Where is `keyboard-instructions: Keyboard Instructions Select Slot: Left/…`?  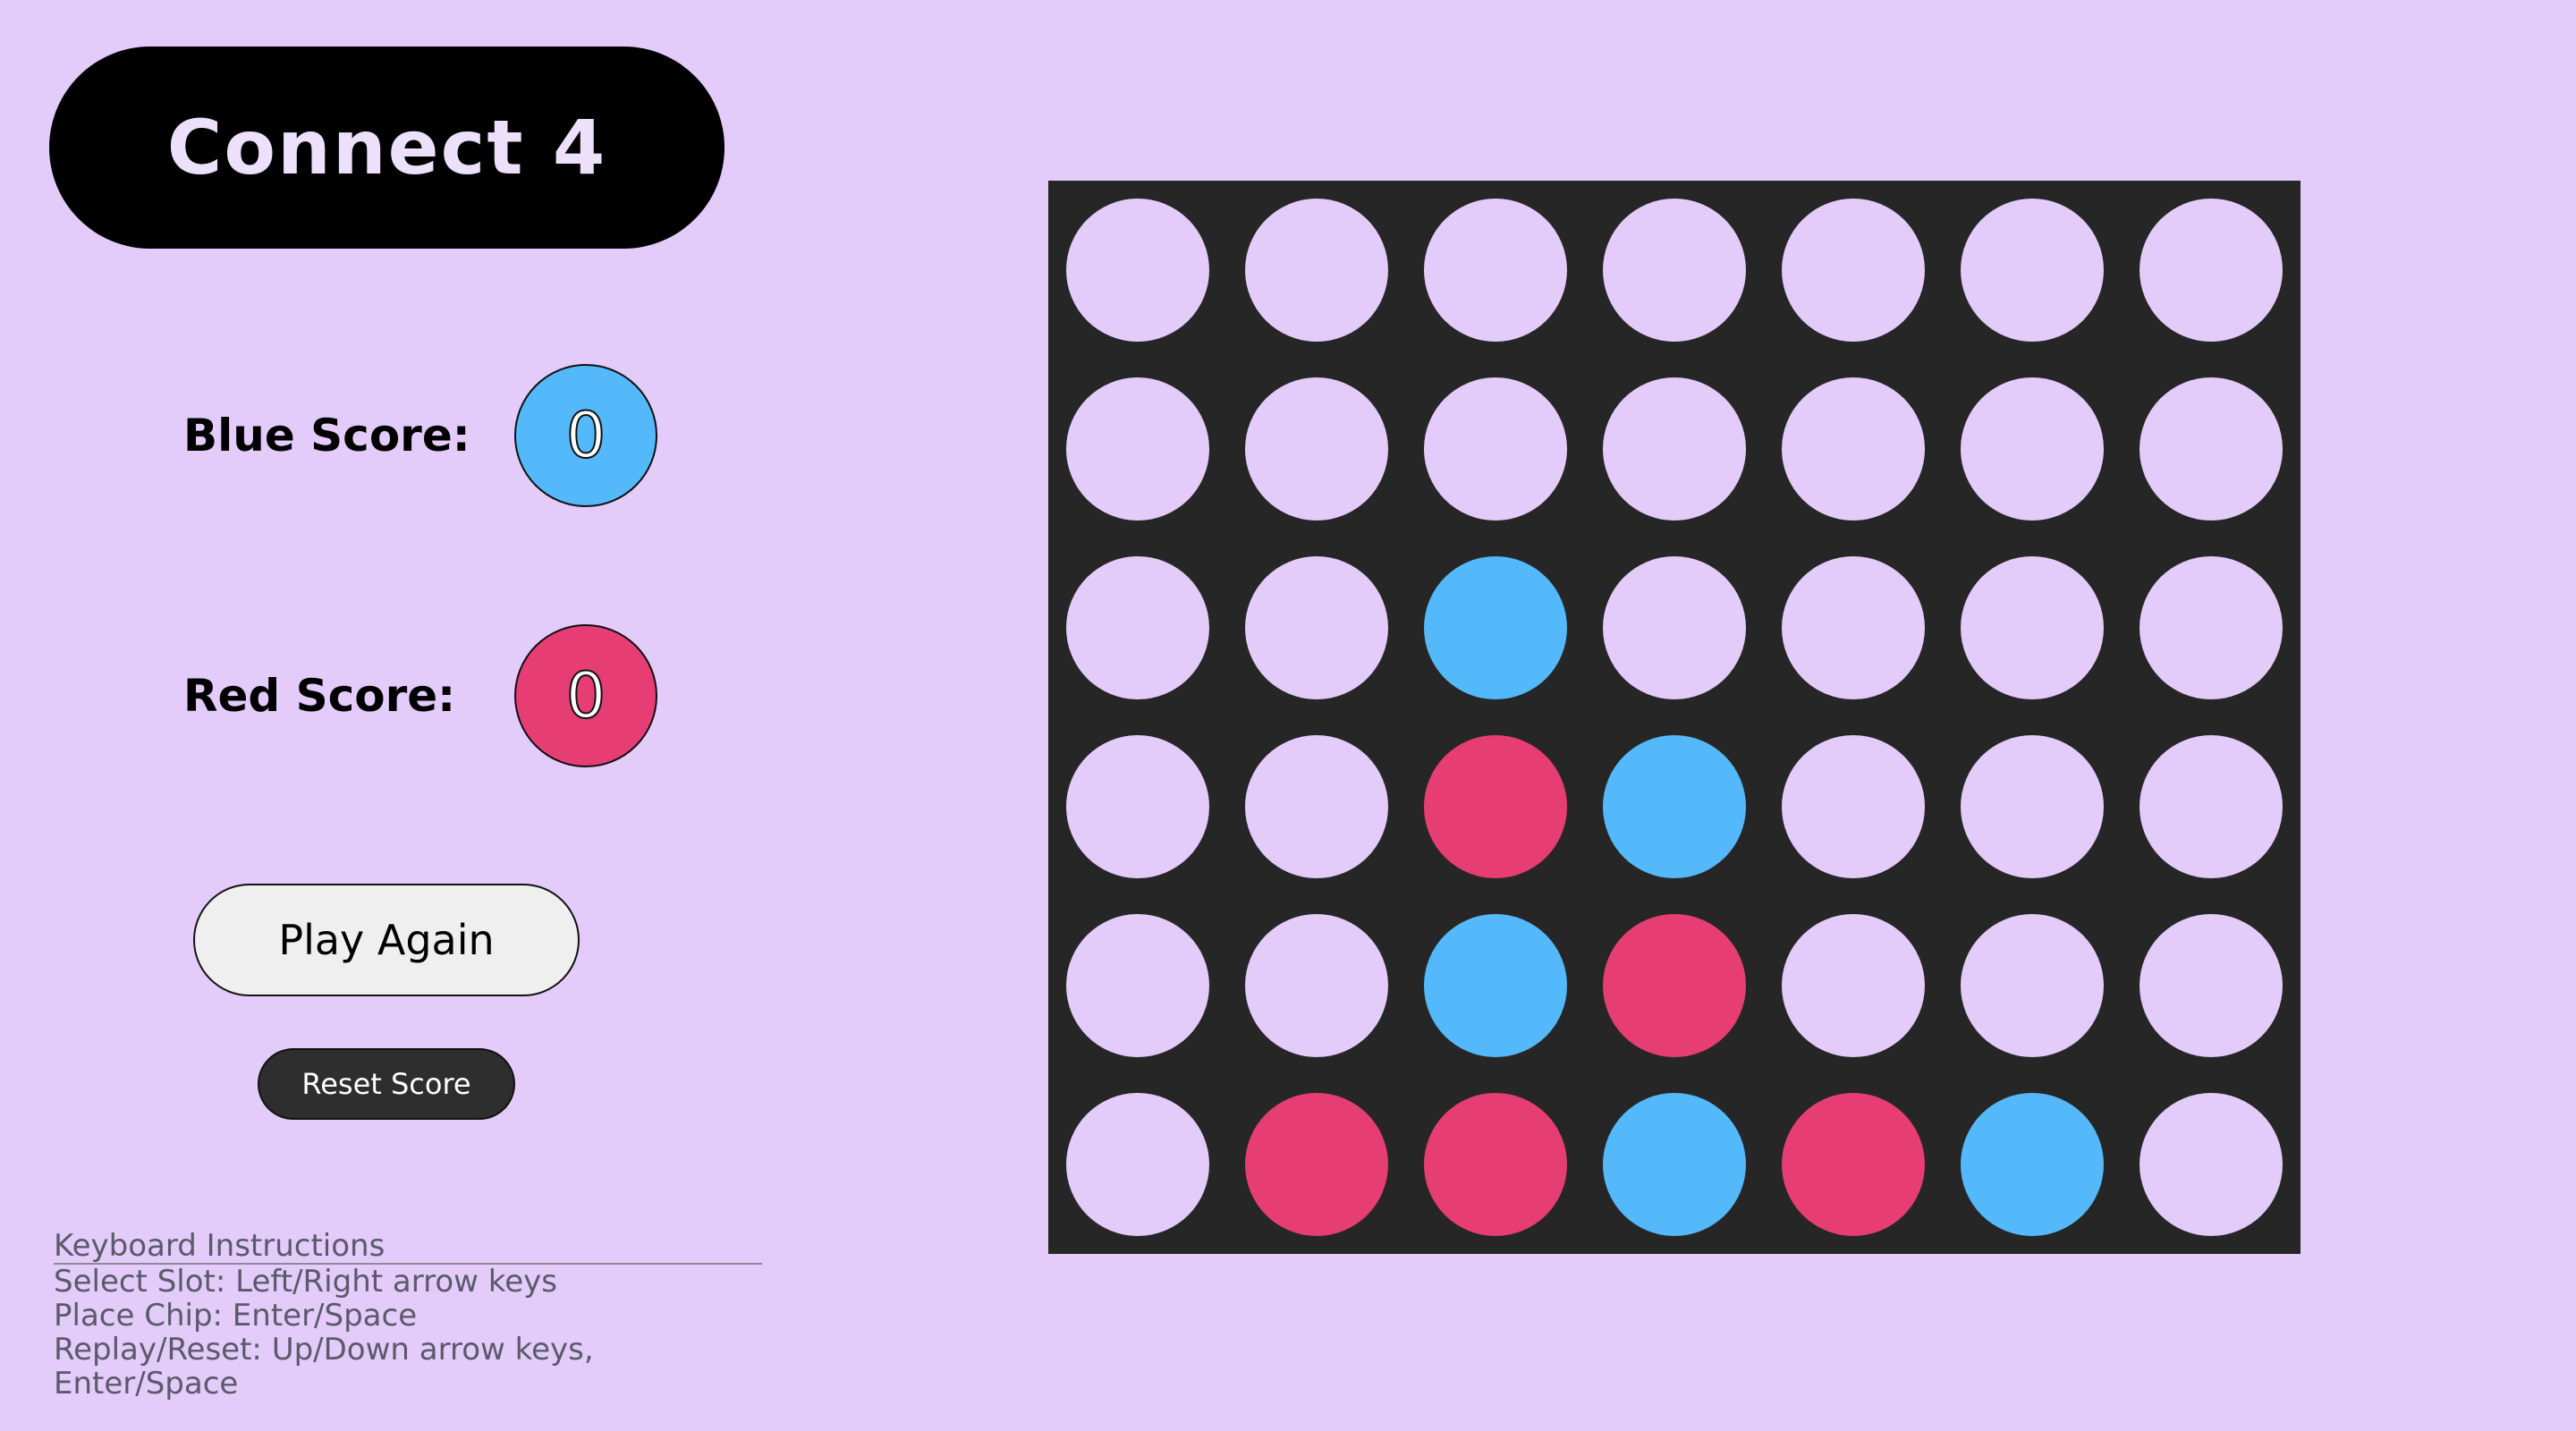 keyboard-instructions: Keyboard Instructions Select Slot: Left/… is located at coordinates (408, 1315).